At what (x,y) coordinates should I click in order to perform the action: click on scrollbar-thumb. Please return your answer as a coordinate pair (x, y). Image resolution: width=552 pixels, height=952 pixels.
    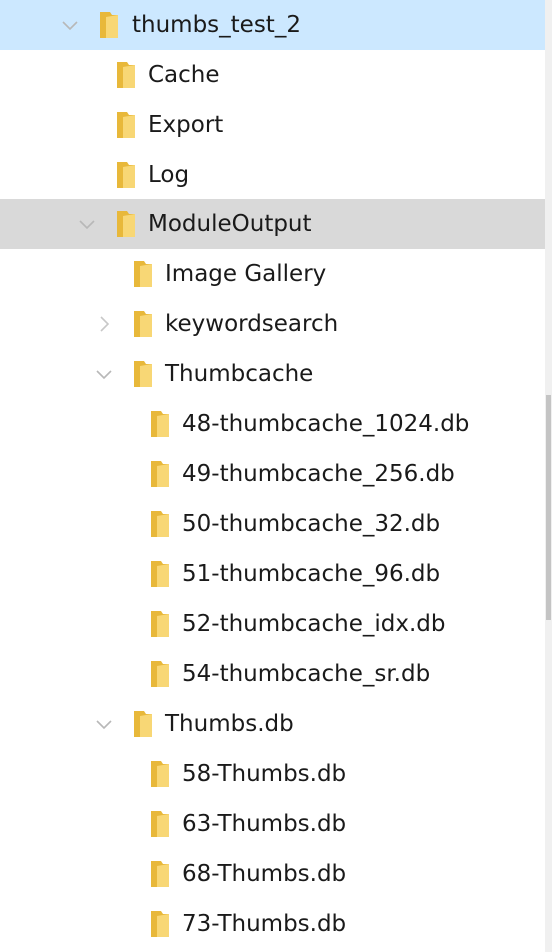
    Looking at the image, I should click on (548, 507).